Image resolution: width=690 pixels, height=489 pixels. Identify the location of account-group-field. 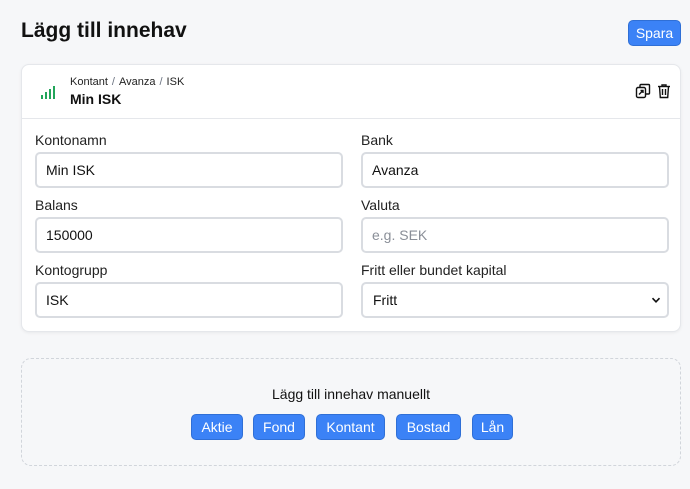
(189, 300).